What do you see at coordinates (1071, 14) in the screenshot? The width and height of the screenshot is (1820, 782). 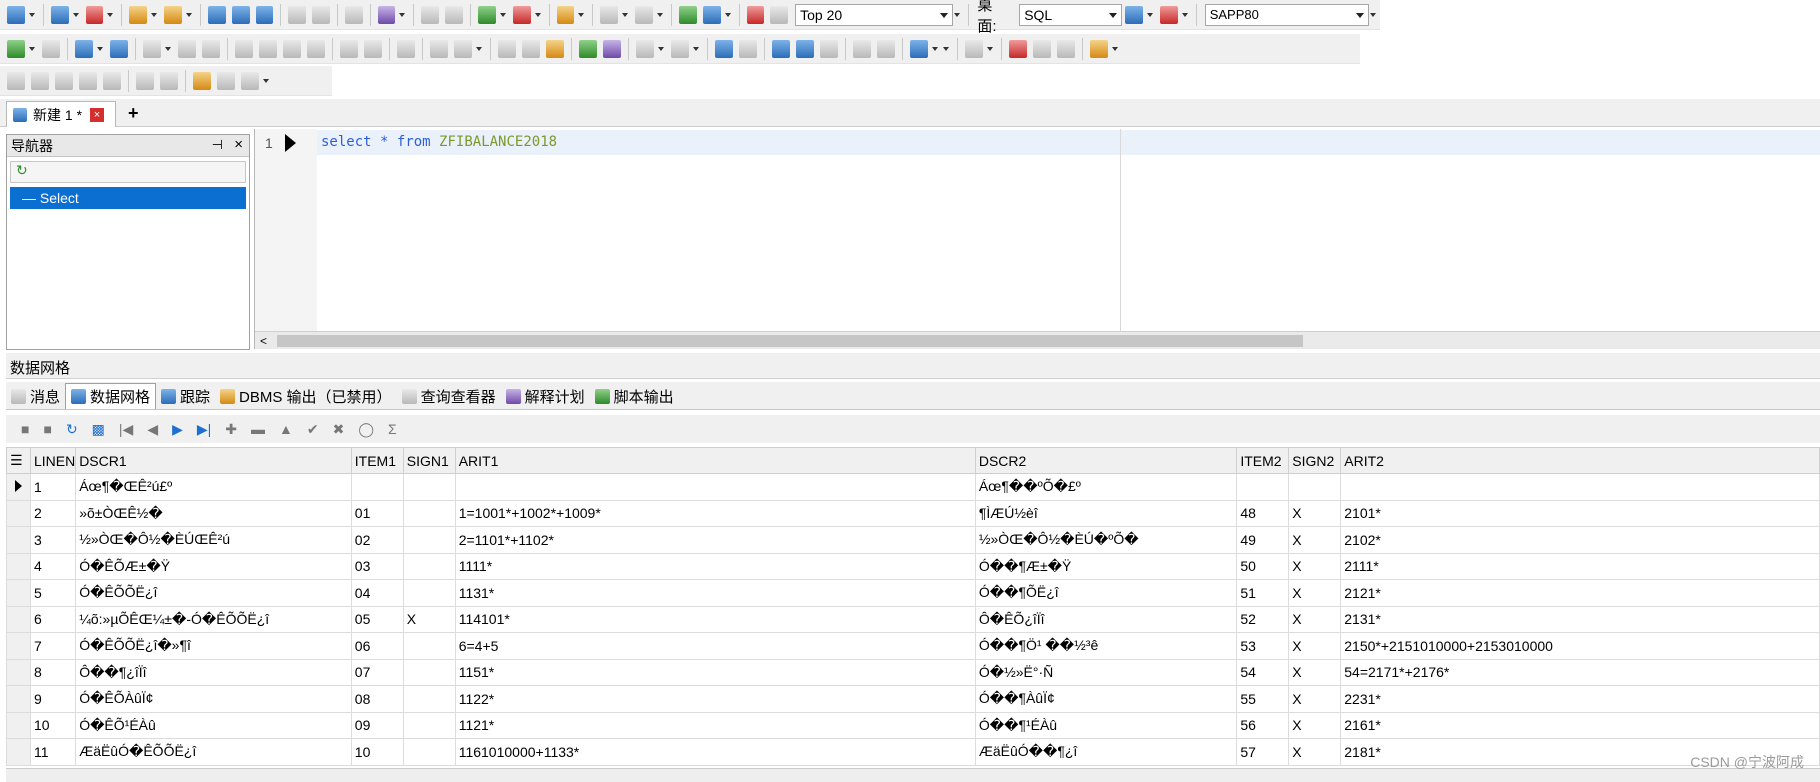 I see `desktop-select: SQL` at bounding box center [1071, 14].